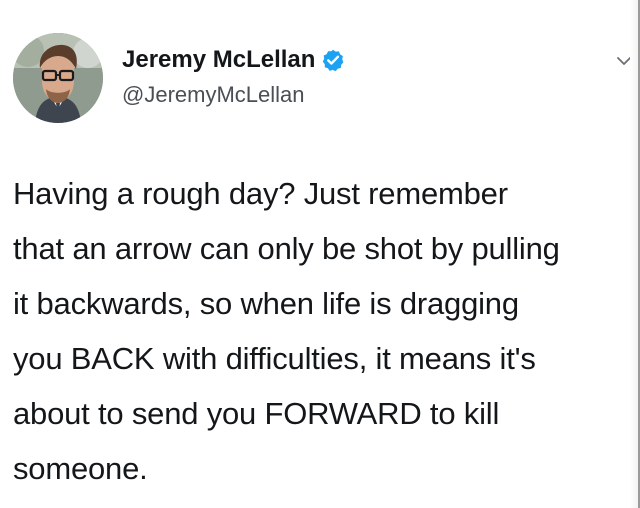  What do you see at coordinates (333, 60) in the screenshot?
I see `verified-badge-icon` at bounding box center [333, 60].